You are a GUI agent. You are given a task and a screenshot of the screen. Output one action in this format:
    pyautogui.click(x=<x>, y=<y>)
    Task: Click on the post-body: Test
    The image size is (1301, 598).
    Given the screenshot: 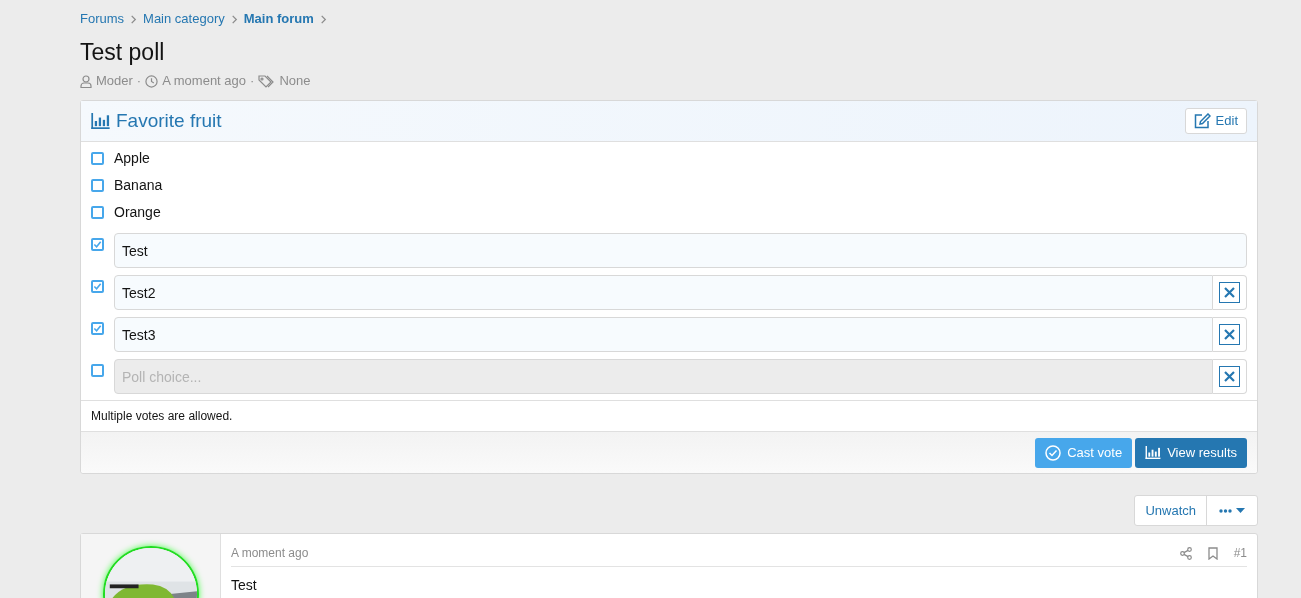 What is the action you would take?
    pyautogui.click(x=244, y=585)
    